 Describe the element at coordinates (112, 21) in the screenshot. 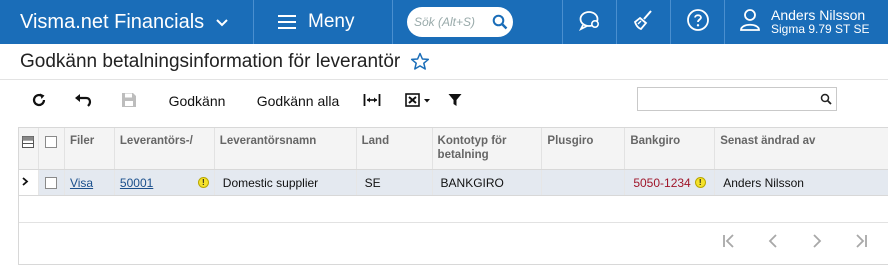

I see `app-title: Visma.net Financials` at that location.